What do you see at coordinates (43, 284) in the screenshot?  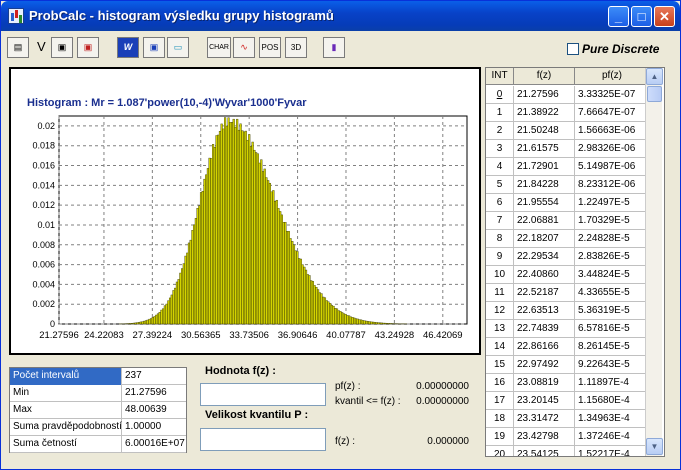 I see `y-tick-label: 0.004` at bounding box center [43, 284].